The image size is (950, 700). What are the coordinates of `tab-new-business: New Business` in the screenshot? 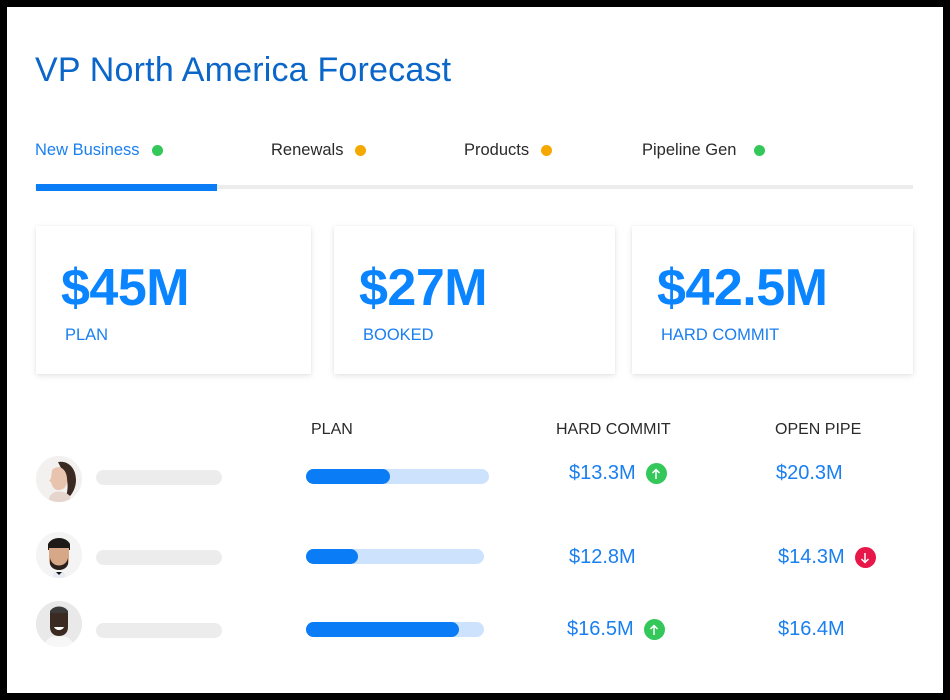 It's located at (99, 150).